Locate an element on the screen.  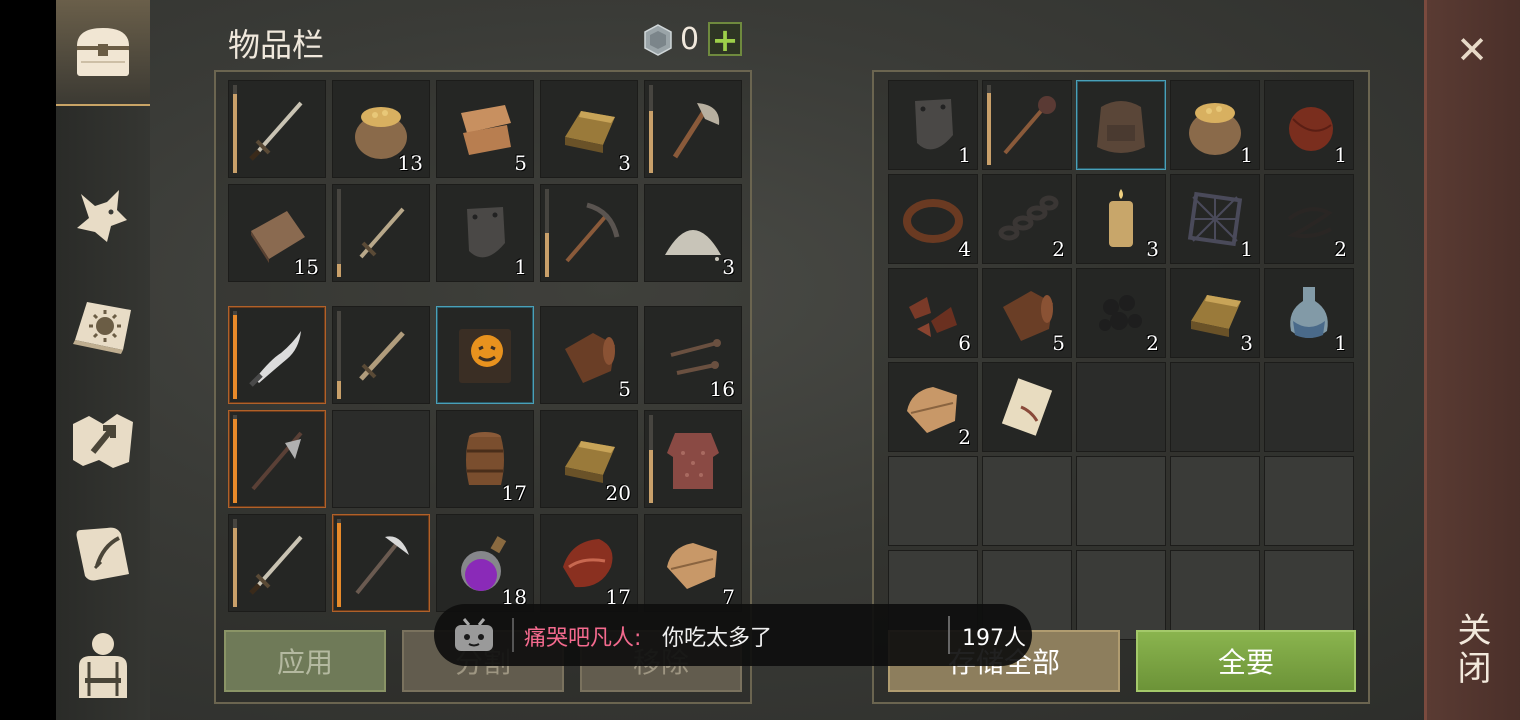
curved-blade-icon is located at coordinates (275, 359).